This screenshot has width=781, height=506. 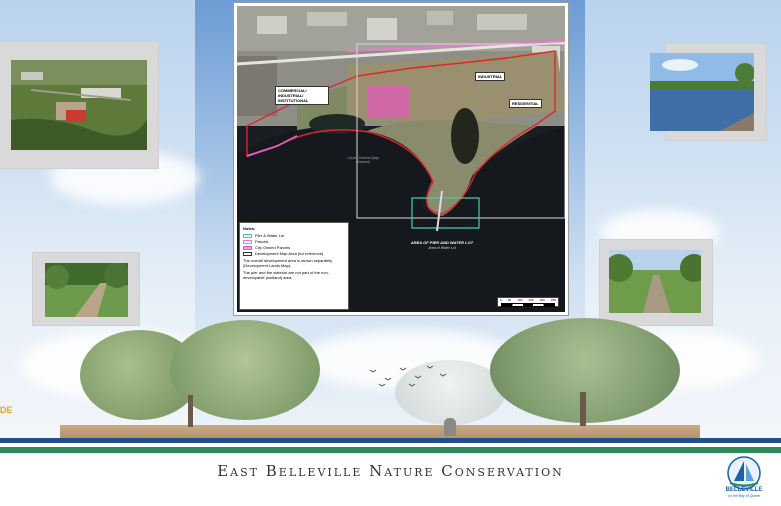 What do you see at coordinates (655, 281) in the screenshot?
I see `trail-photo` at bounding box center [655, 281].